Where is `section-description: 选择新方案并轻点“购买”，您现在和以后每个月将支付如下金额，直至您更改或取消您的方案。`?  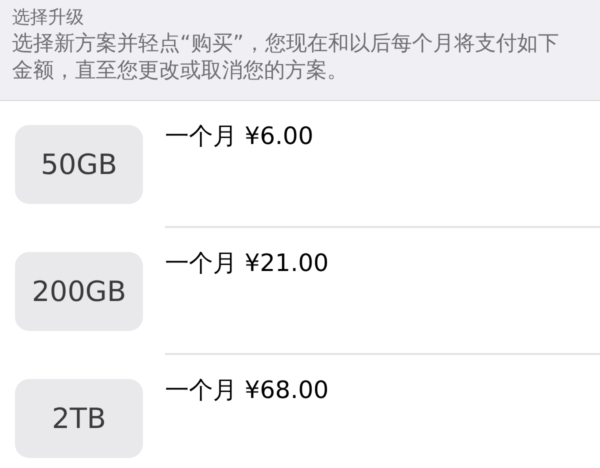 section-description: 选择新方案并轻点“购买”，您现在和以后每个月将支付如下金额，直至您更改或取消您的方案。 is located at coordinates (286, 57).